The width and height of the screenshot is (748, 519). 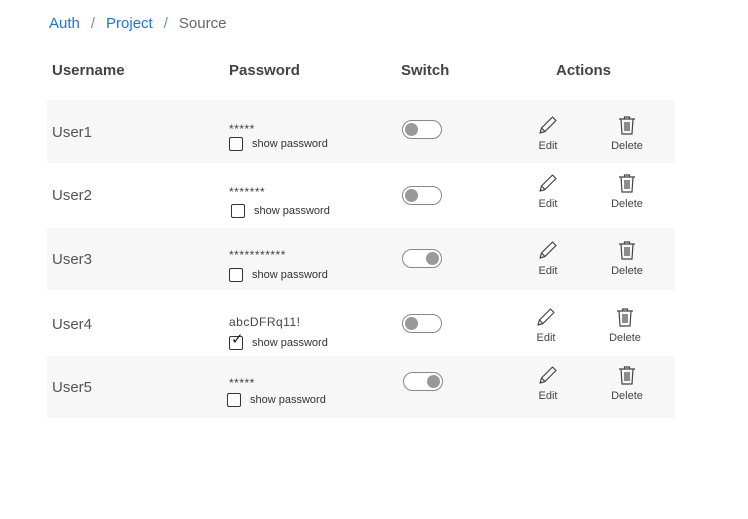 I want to click on column-header-password: Password, so click(x=264, y=70).